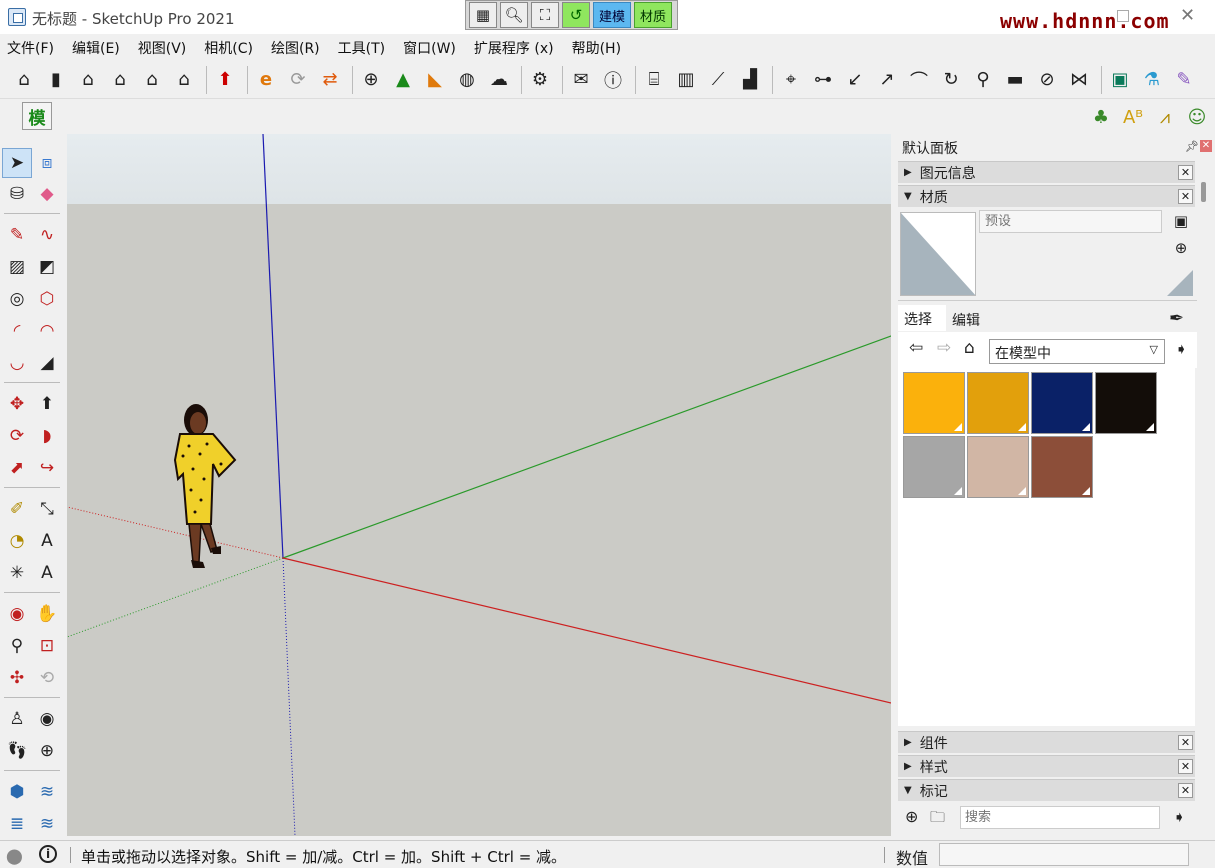 This screenshot has height=868, width=1215. What do you see at coordinates (969, 348) in the screenshot?
I see `home-icon: ⌂` at bounding box center [969, 348].